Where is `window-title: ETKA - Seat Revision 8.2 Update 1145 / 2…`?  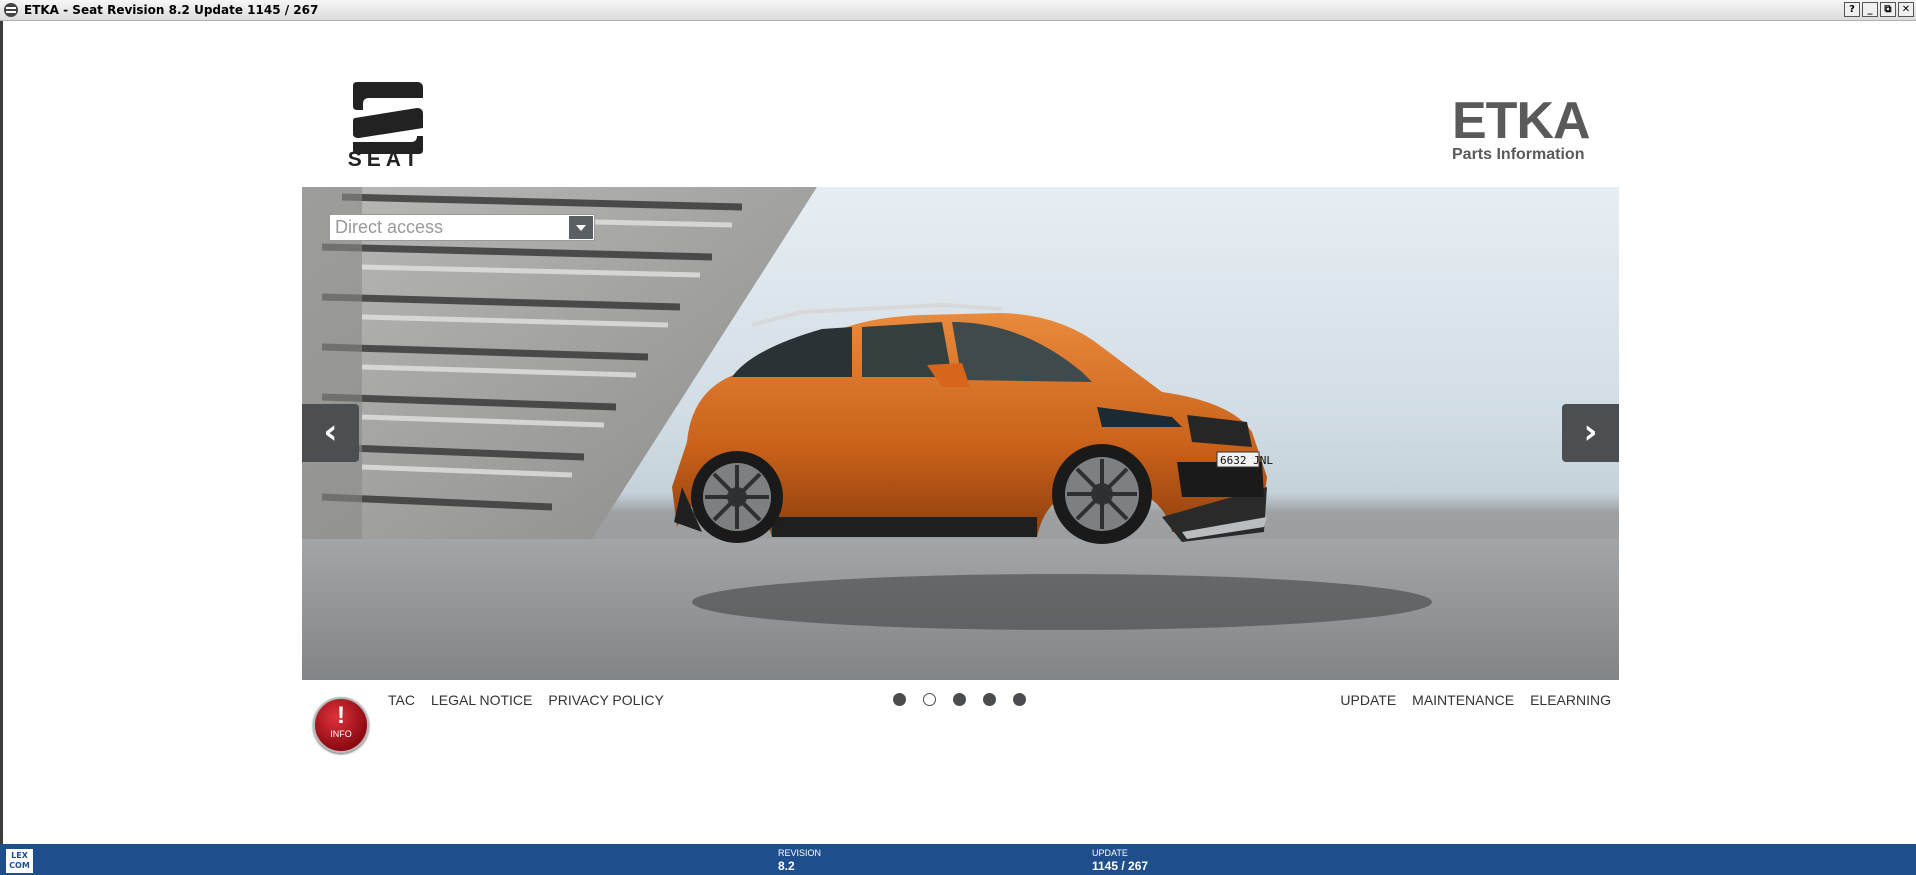 window-title: ETKA - Seat Revision 8.2 Update 1145 / 2… is located at coordinates (171, 10).